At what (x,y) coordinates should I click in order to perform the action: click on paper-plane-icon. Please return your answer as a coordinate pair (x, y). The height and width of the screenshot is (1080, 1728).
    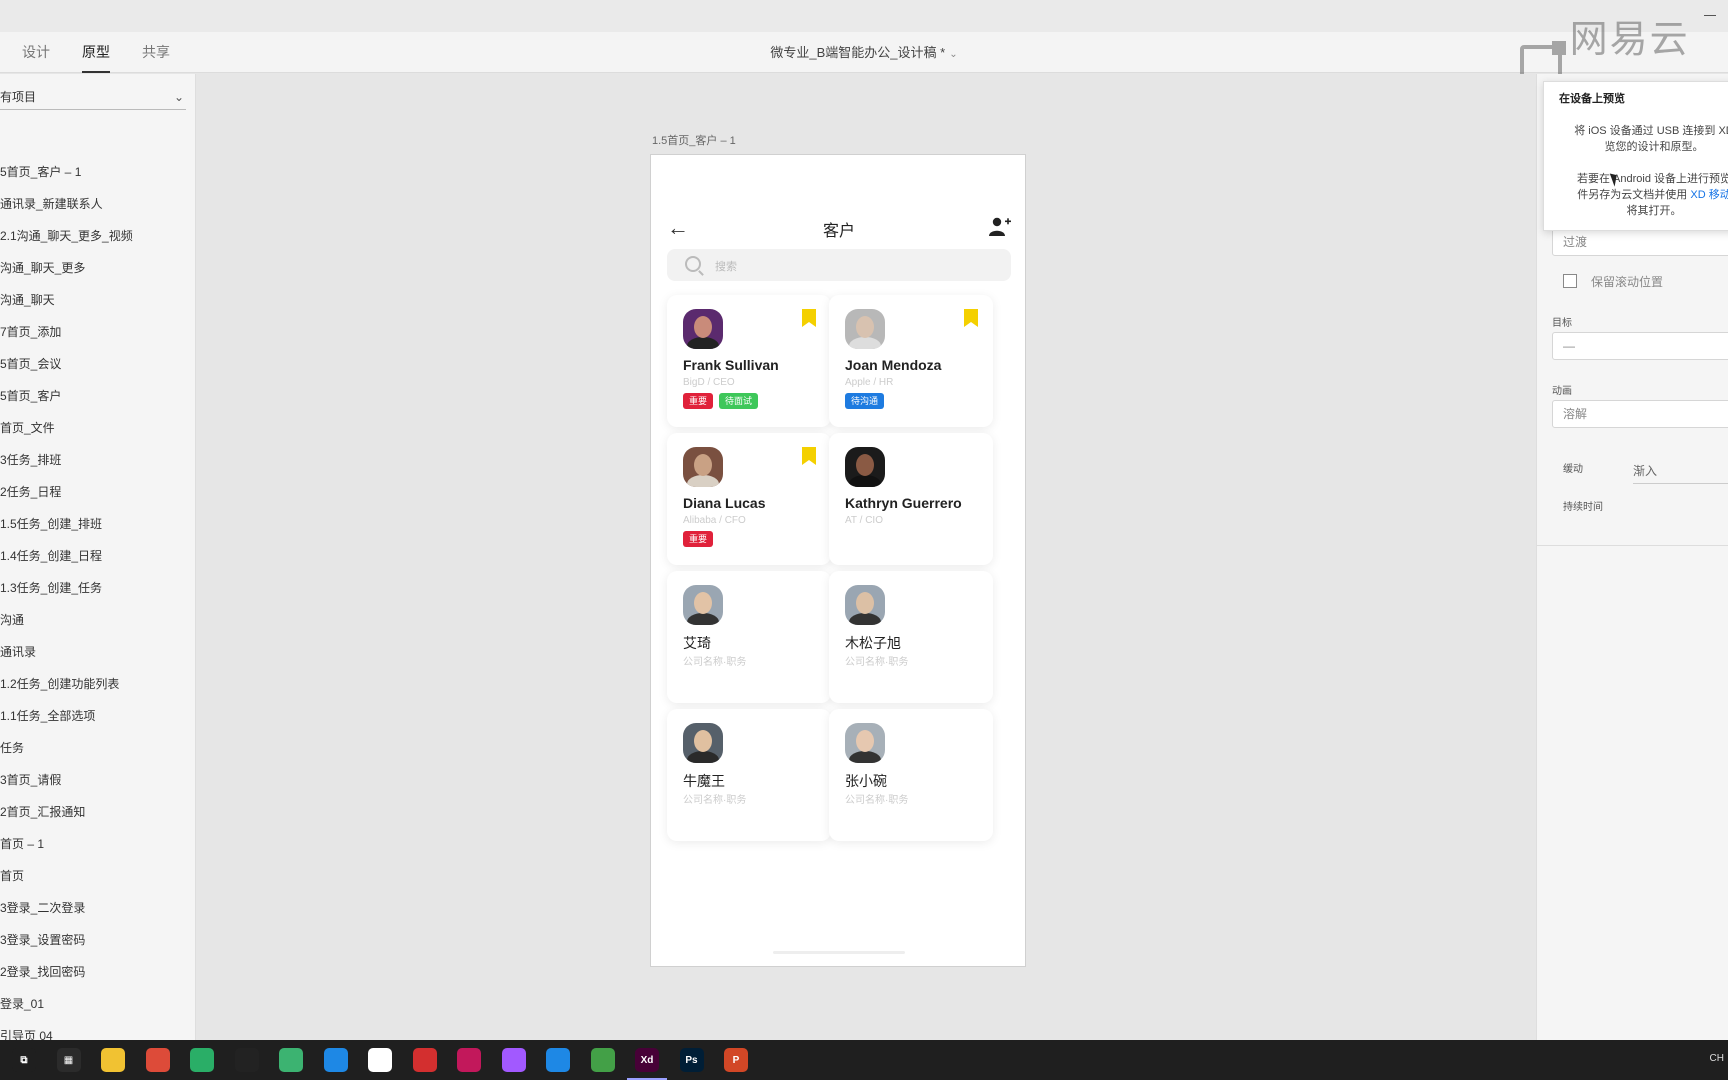
    Looking at the image, I should click on (469, 1060).